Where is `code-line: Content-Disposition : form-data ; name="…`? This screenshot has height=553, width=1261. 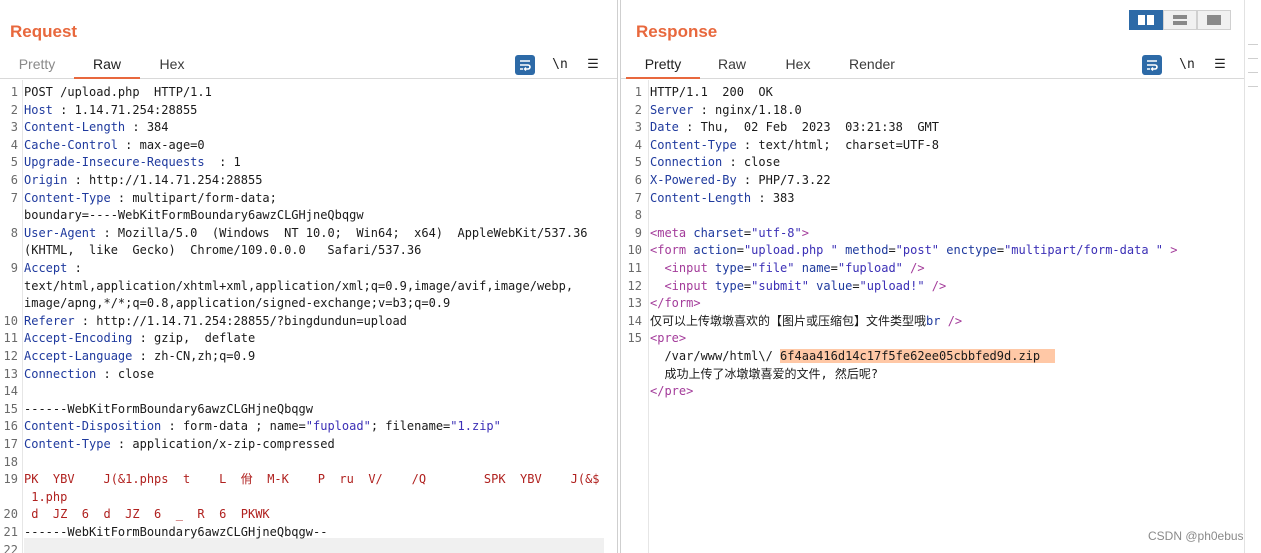 code-line: Content-Disposition : form-data ; name="… is located at coordinates (262, 427).